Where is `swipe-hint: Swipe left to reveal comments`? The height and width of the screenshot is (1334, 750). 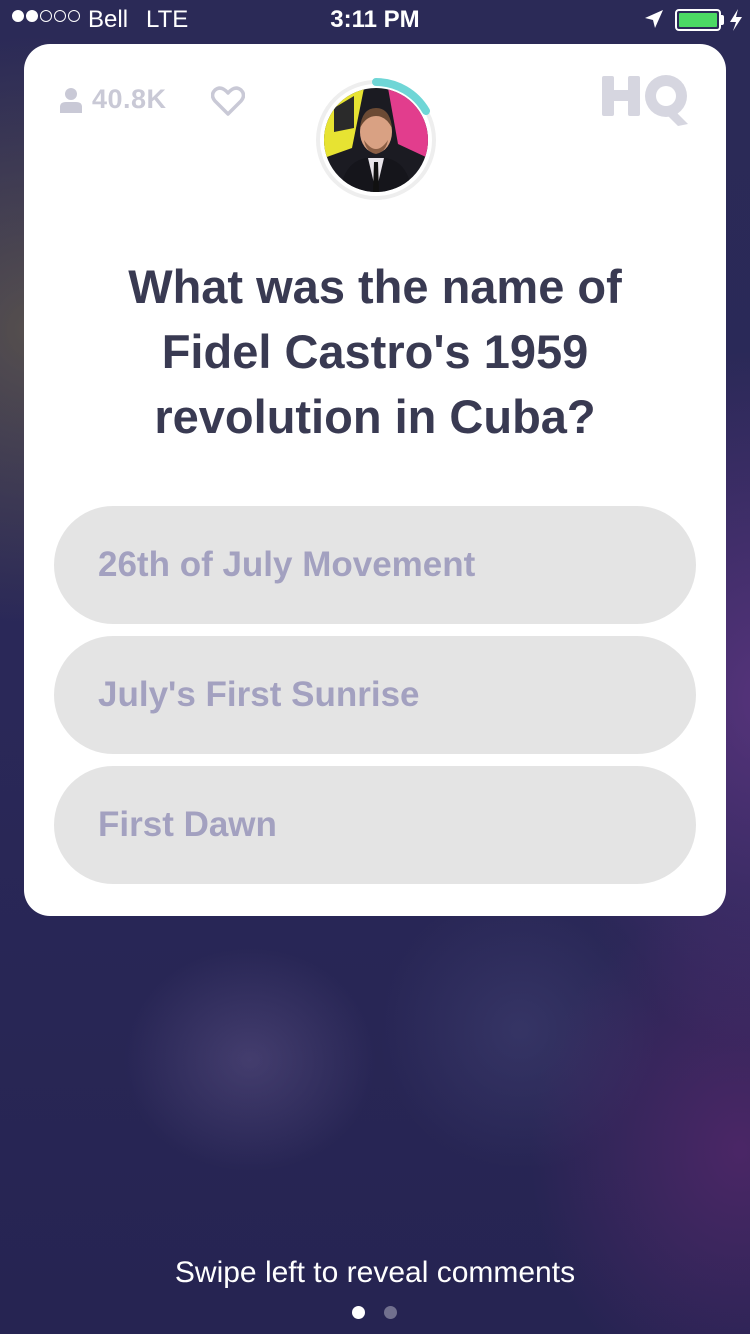
swipe-hint: Swipe left to reveal comments is located at coordinates (375, 1272).